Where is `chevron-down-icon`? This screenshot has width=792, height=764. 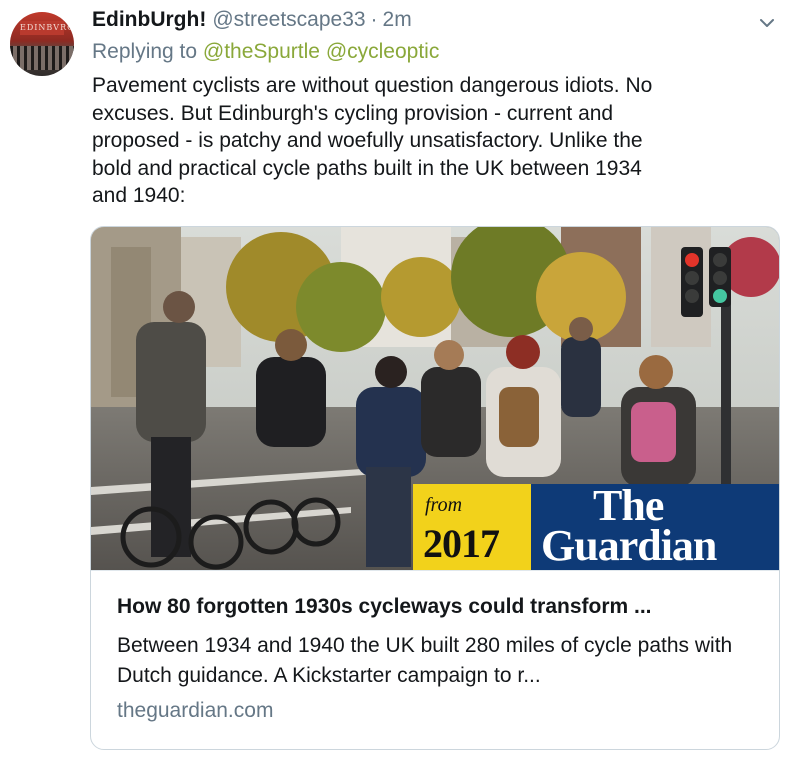 chevron-down-icon is located at coordinates (767, 23).